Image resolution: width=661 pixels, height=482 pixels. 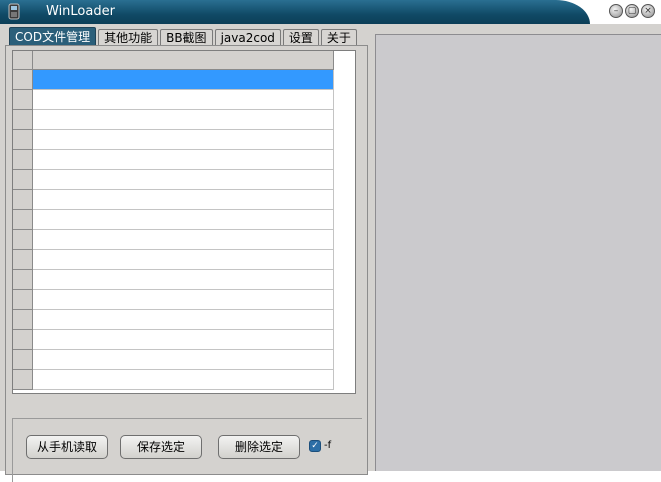 What do you see at coordinates (128, 37) in the screenshot?
I see `tab-1: 其他功能` at bounding box center [128, 37].